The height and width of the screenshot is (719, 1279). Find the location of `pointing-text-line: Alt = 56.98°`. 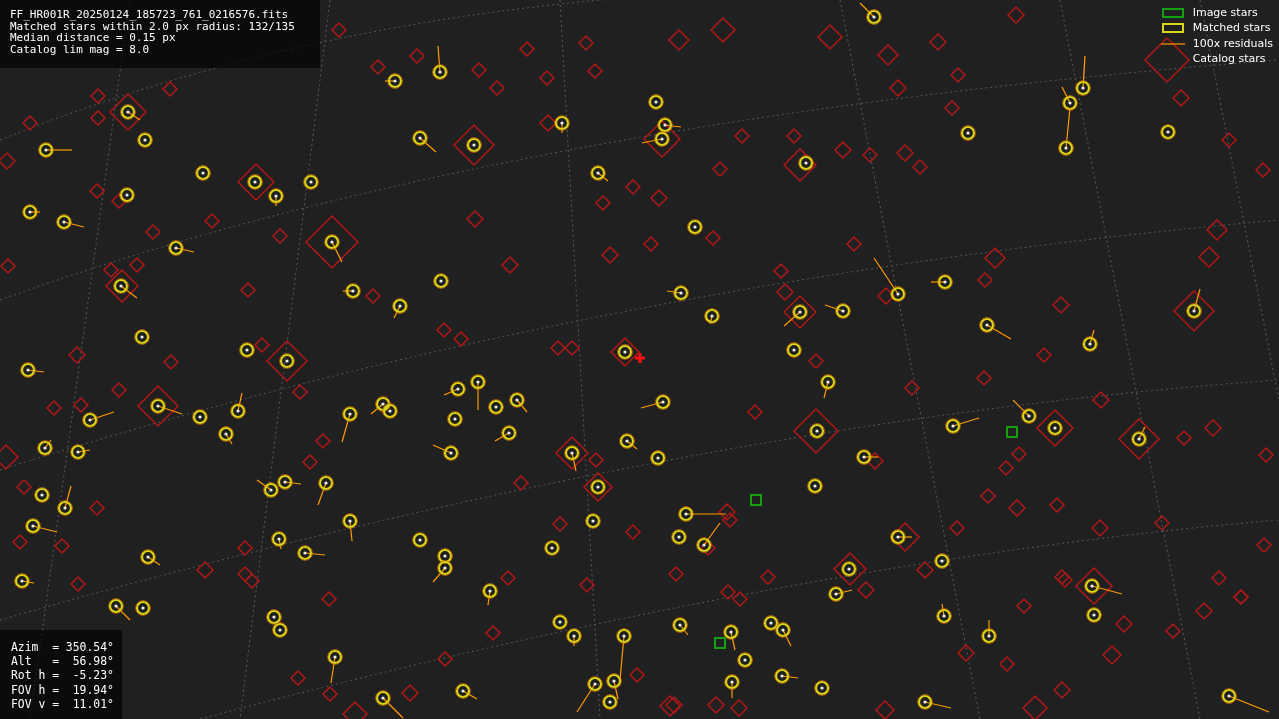

pointing-text-line: Alt = 56.98° is located at coordinates (62, 661).